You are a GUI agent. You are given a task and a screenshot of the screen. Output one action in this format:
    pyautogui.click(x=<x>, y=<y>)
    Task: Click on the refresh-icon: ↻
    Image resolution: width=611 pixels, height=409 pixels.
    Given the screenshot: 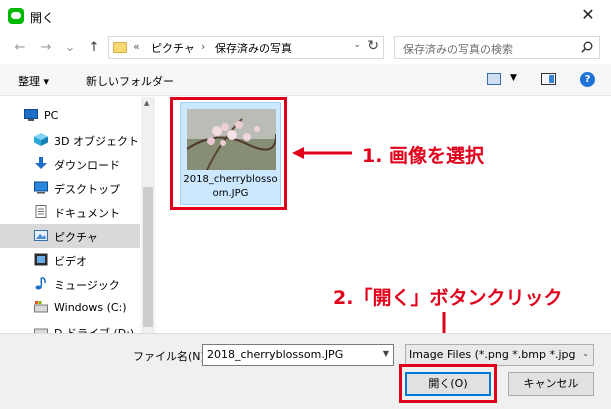 What is the action you would take?
    pyautogui.click(x=373, y=46)
    